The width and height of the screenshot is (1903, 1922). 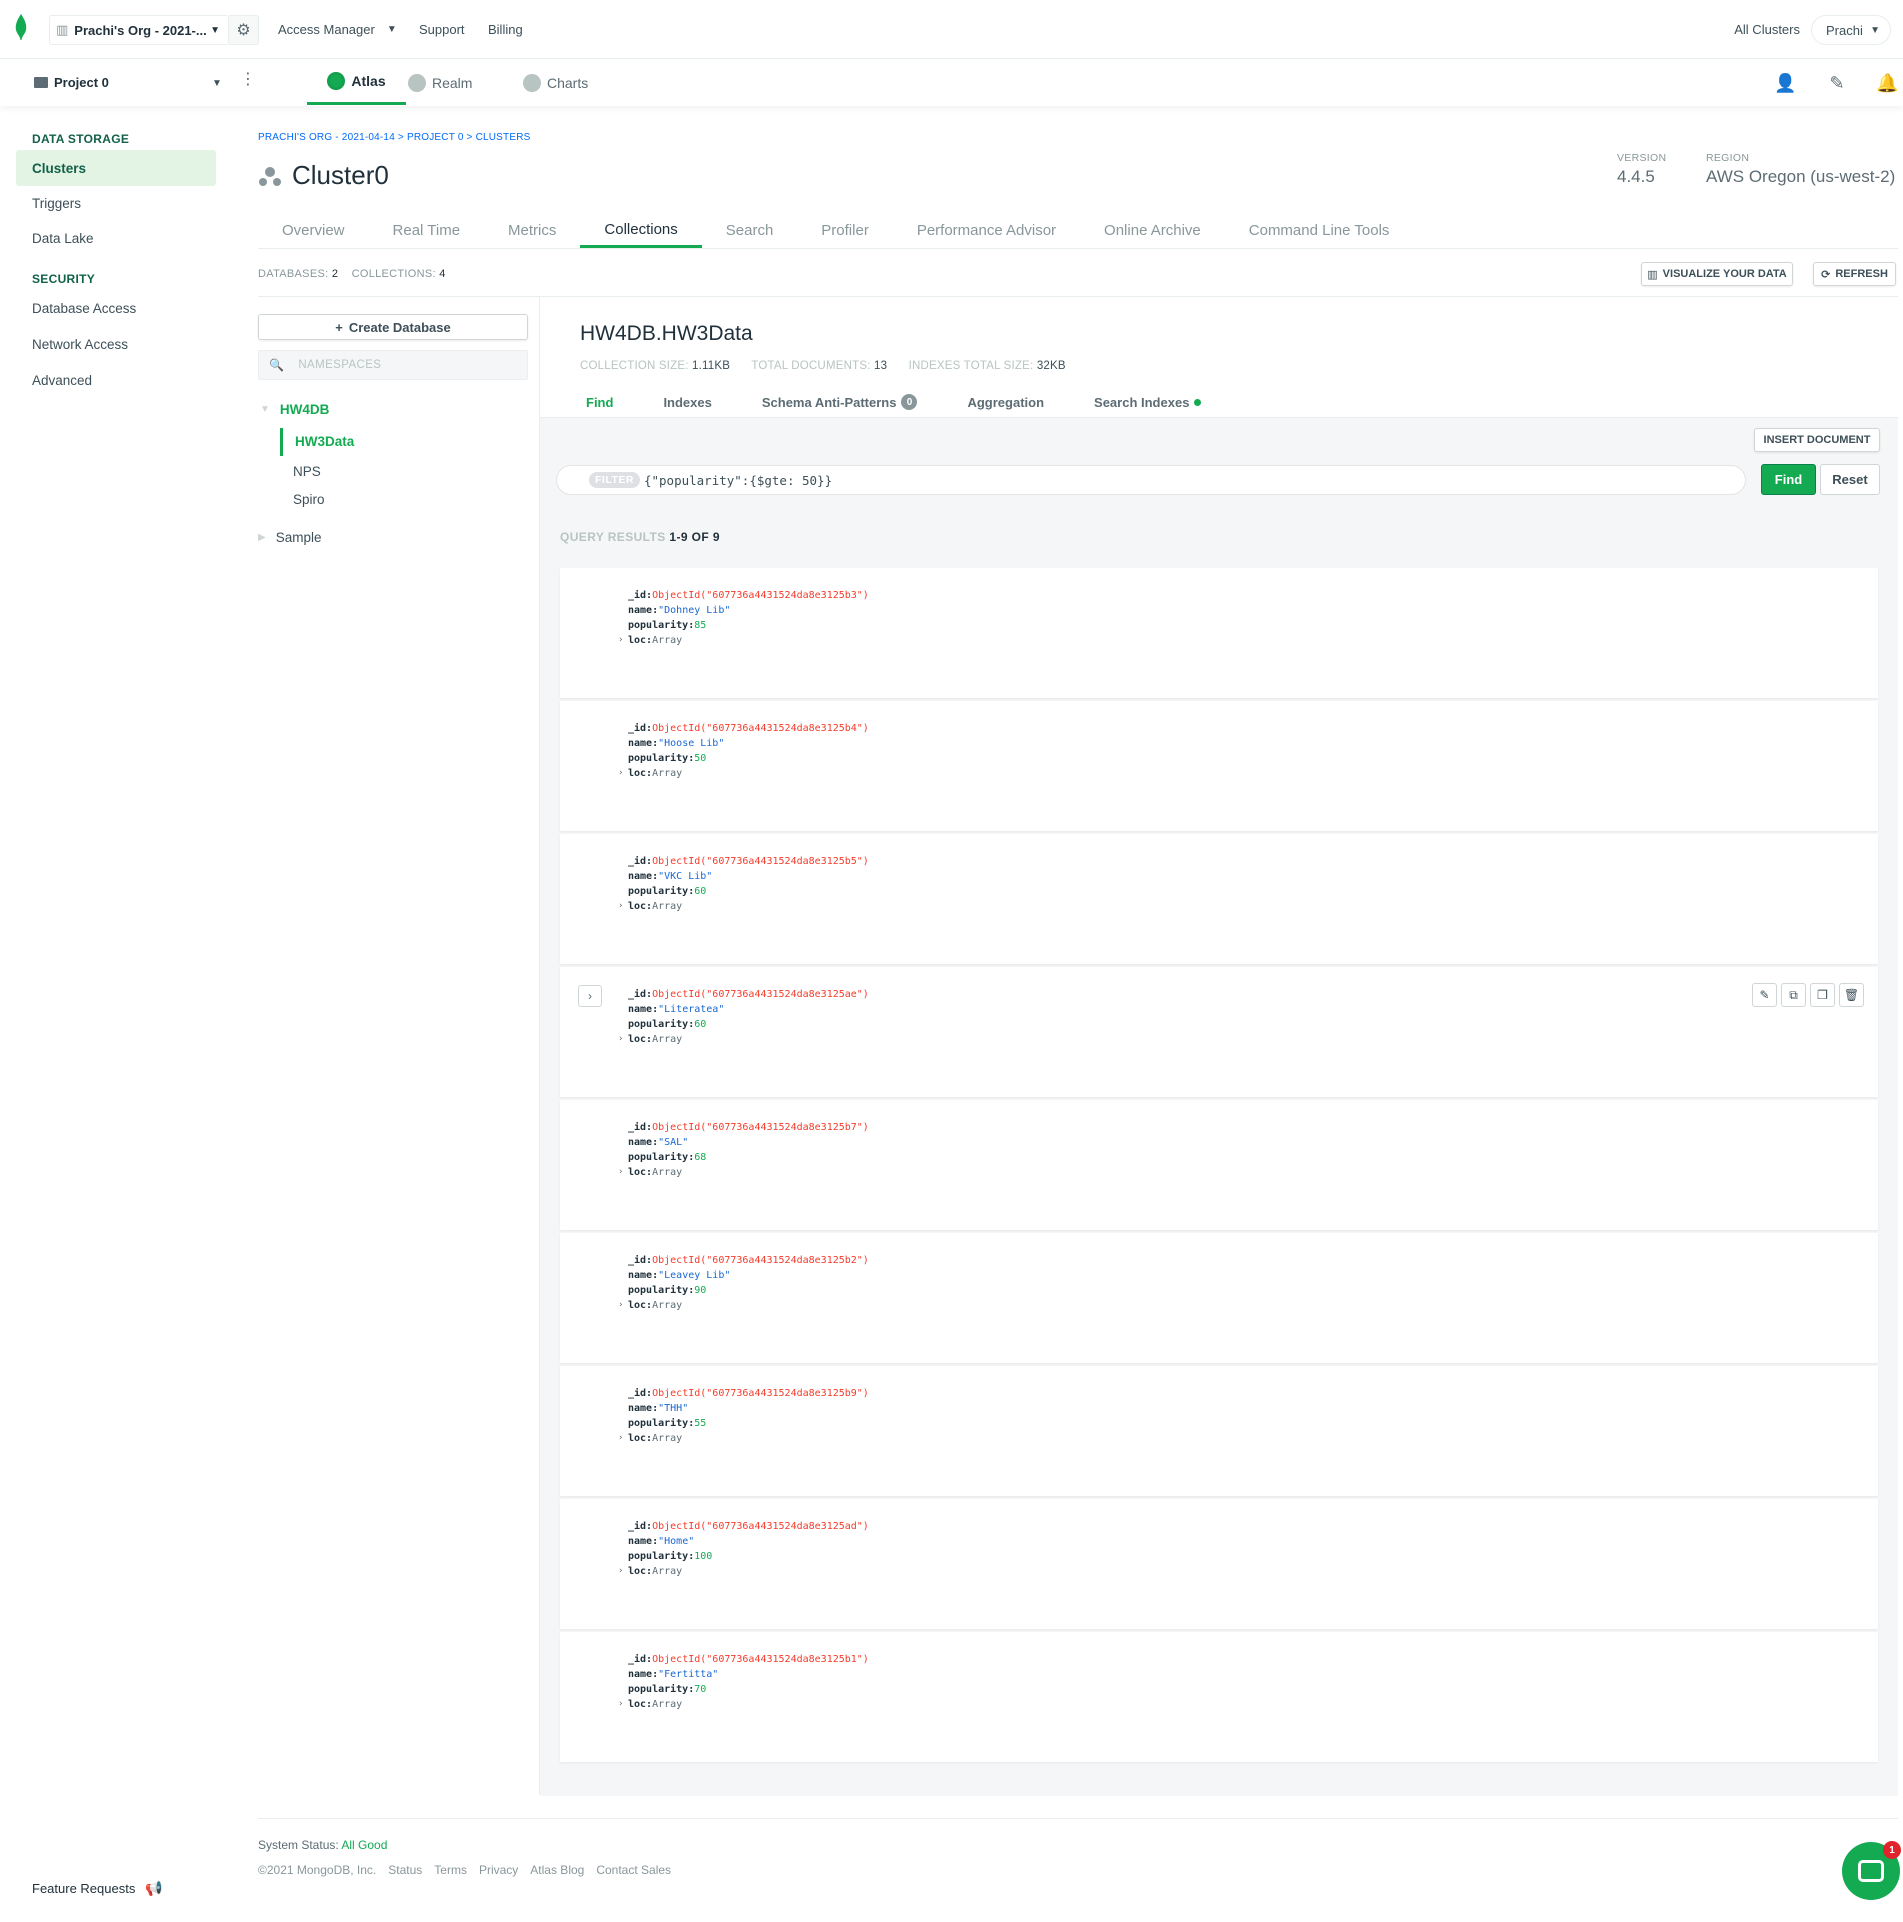 What do you see at coordinates (217, 83) in the screenshot?
I see `caret-down-icon: ▼` at bounding box center [217, 83].